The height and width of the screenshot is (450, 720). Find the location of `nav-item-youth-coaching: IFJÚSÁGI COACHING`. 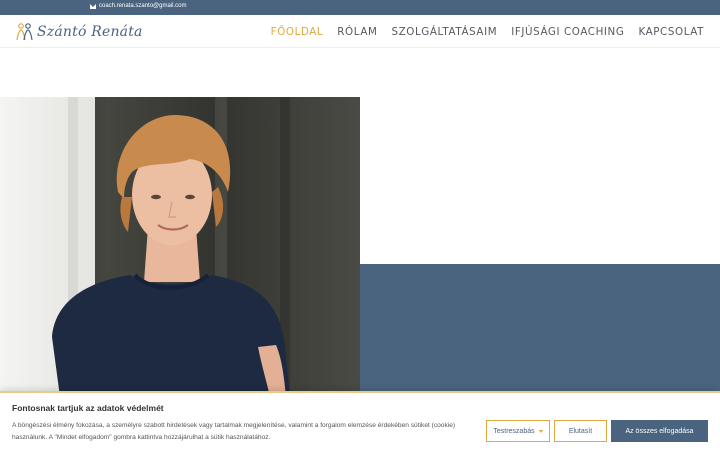

nav-item-youth-coaching: IFJÚSÁGI COACHING is located at coordinates (567, 32).